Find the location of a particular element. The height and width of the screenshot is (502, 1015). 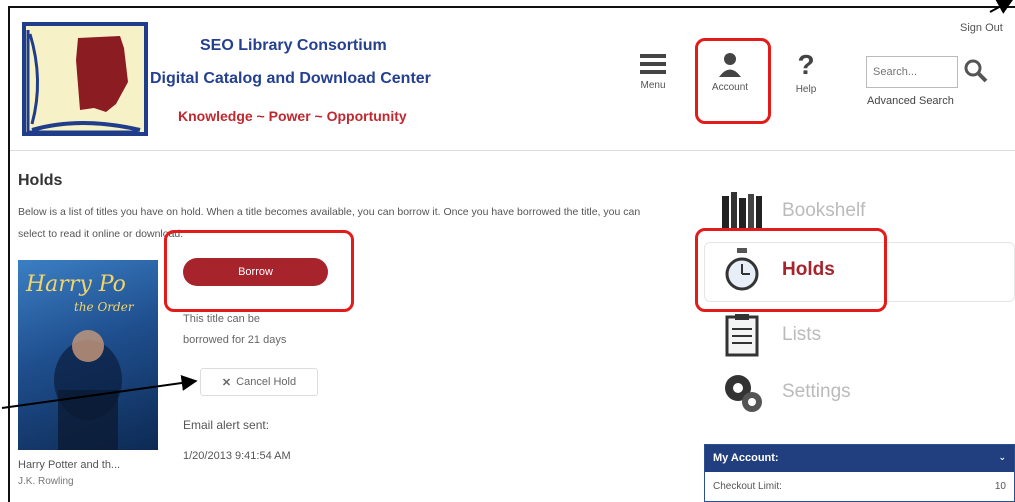

clipboard-icon is located at coordinates (742, 335).